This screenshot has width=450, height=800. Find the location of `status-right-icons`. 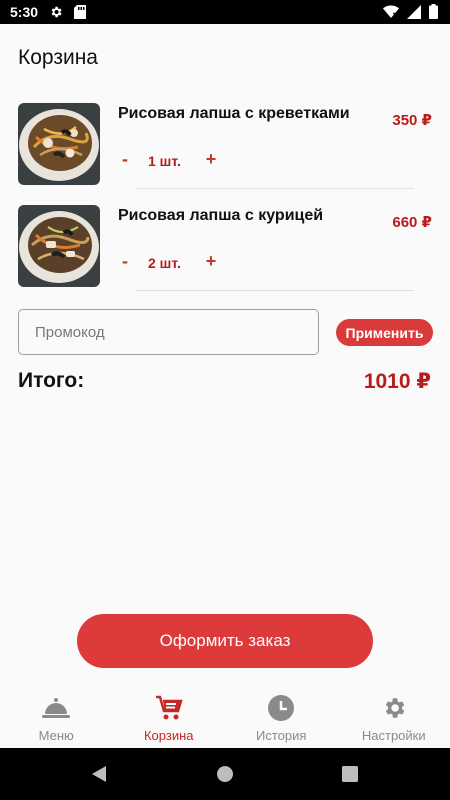

status-right-icons is located at coordinates (410, 14).